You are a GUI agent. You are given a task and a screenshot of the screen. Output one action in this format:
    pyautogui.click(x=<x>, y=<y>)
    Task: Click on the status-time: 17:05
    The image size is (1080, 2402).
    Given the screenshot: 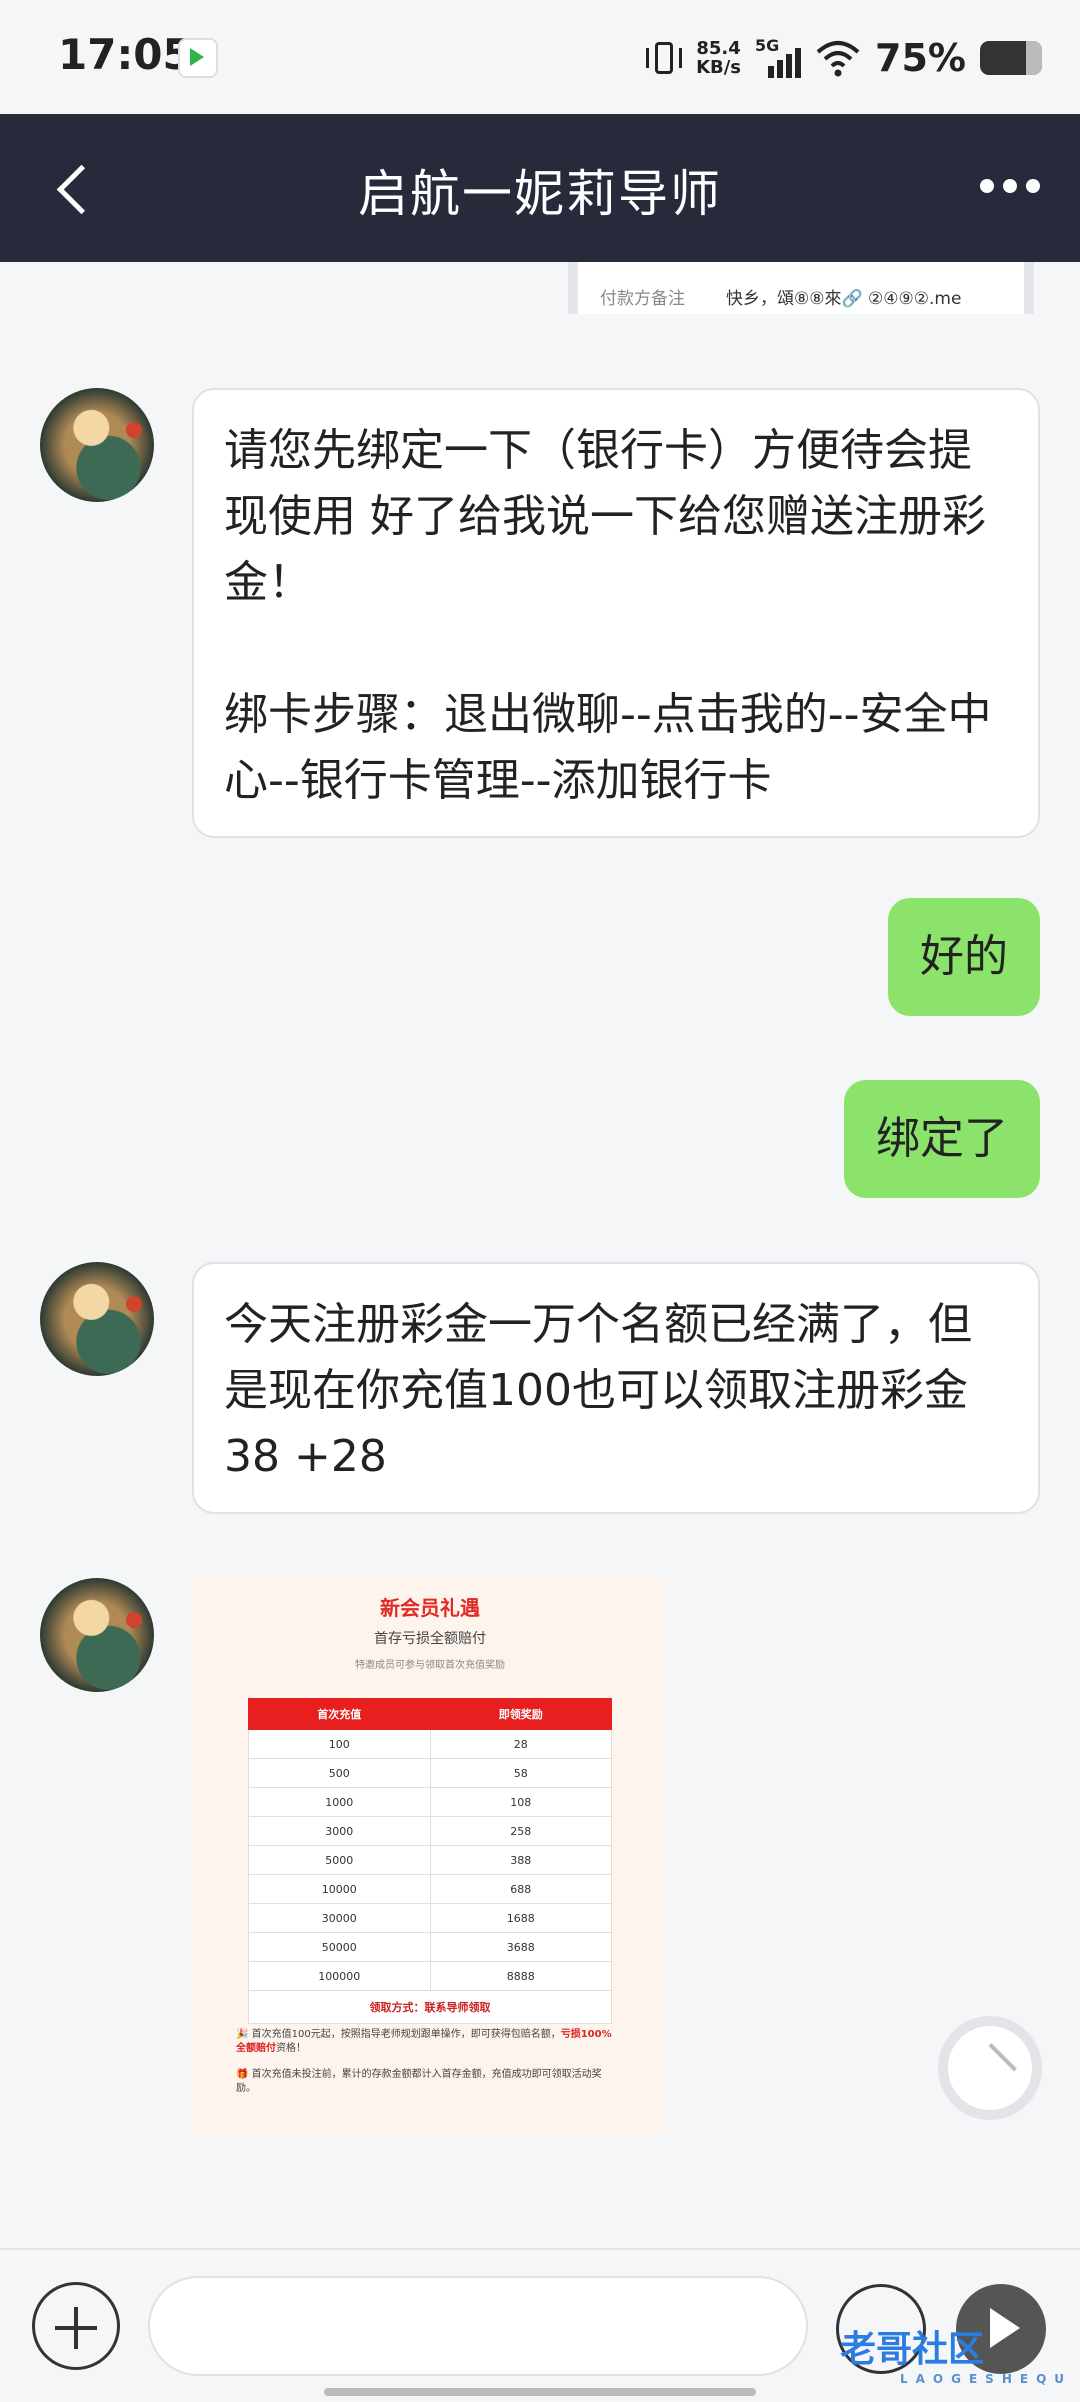 What is the action you would take?
    pyautogui.click(x=125, y=54)
    